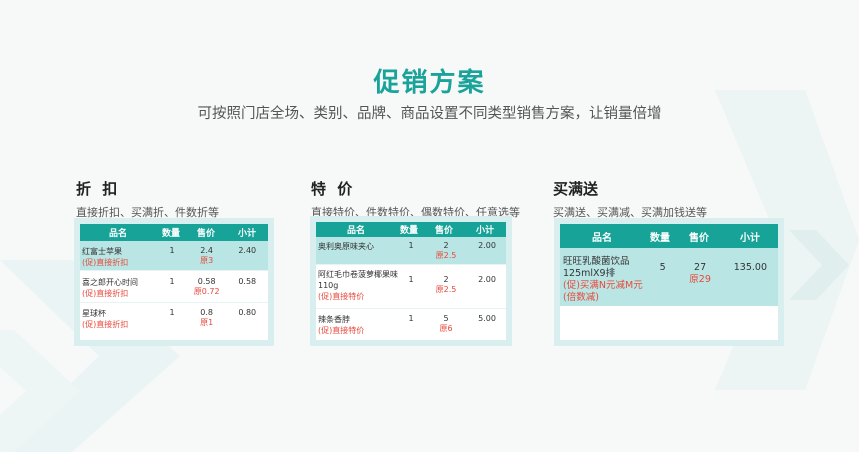  I want to click on cell-name: 奥利奥原味夹心, so click(357, 246).